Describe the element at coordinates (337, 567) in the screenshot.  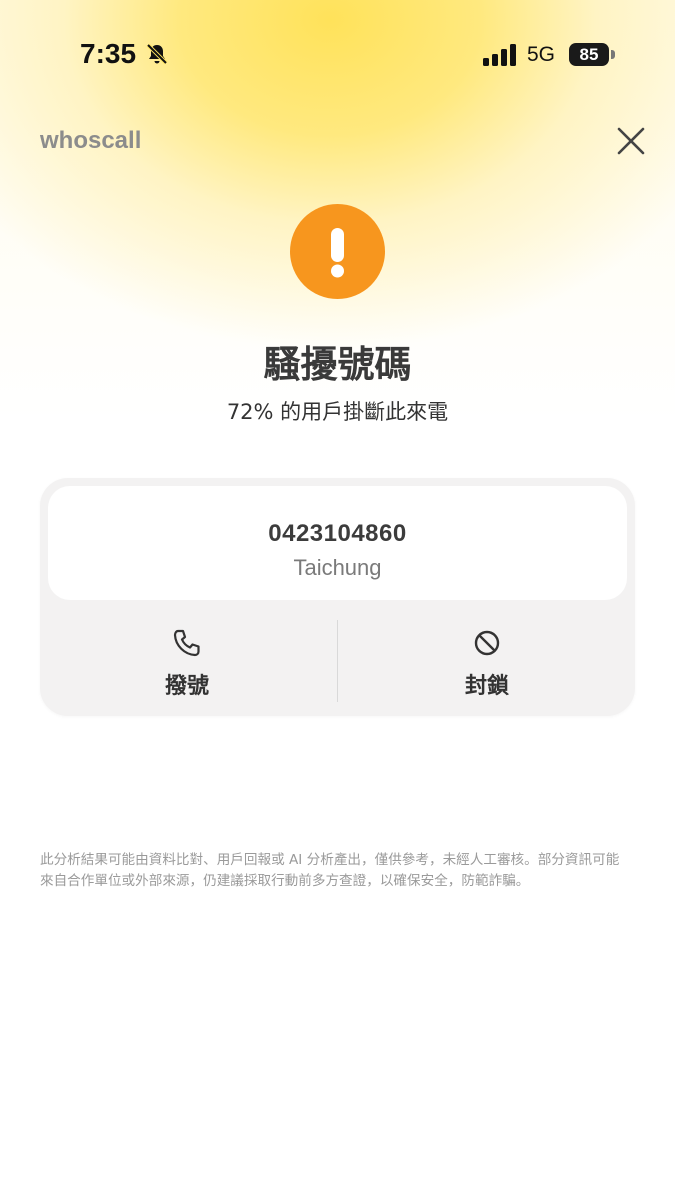
I see `caller-location: Taichung` at that location.